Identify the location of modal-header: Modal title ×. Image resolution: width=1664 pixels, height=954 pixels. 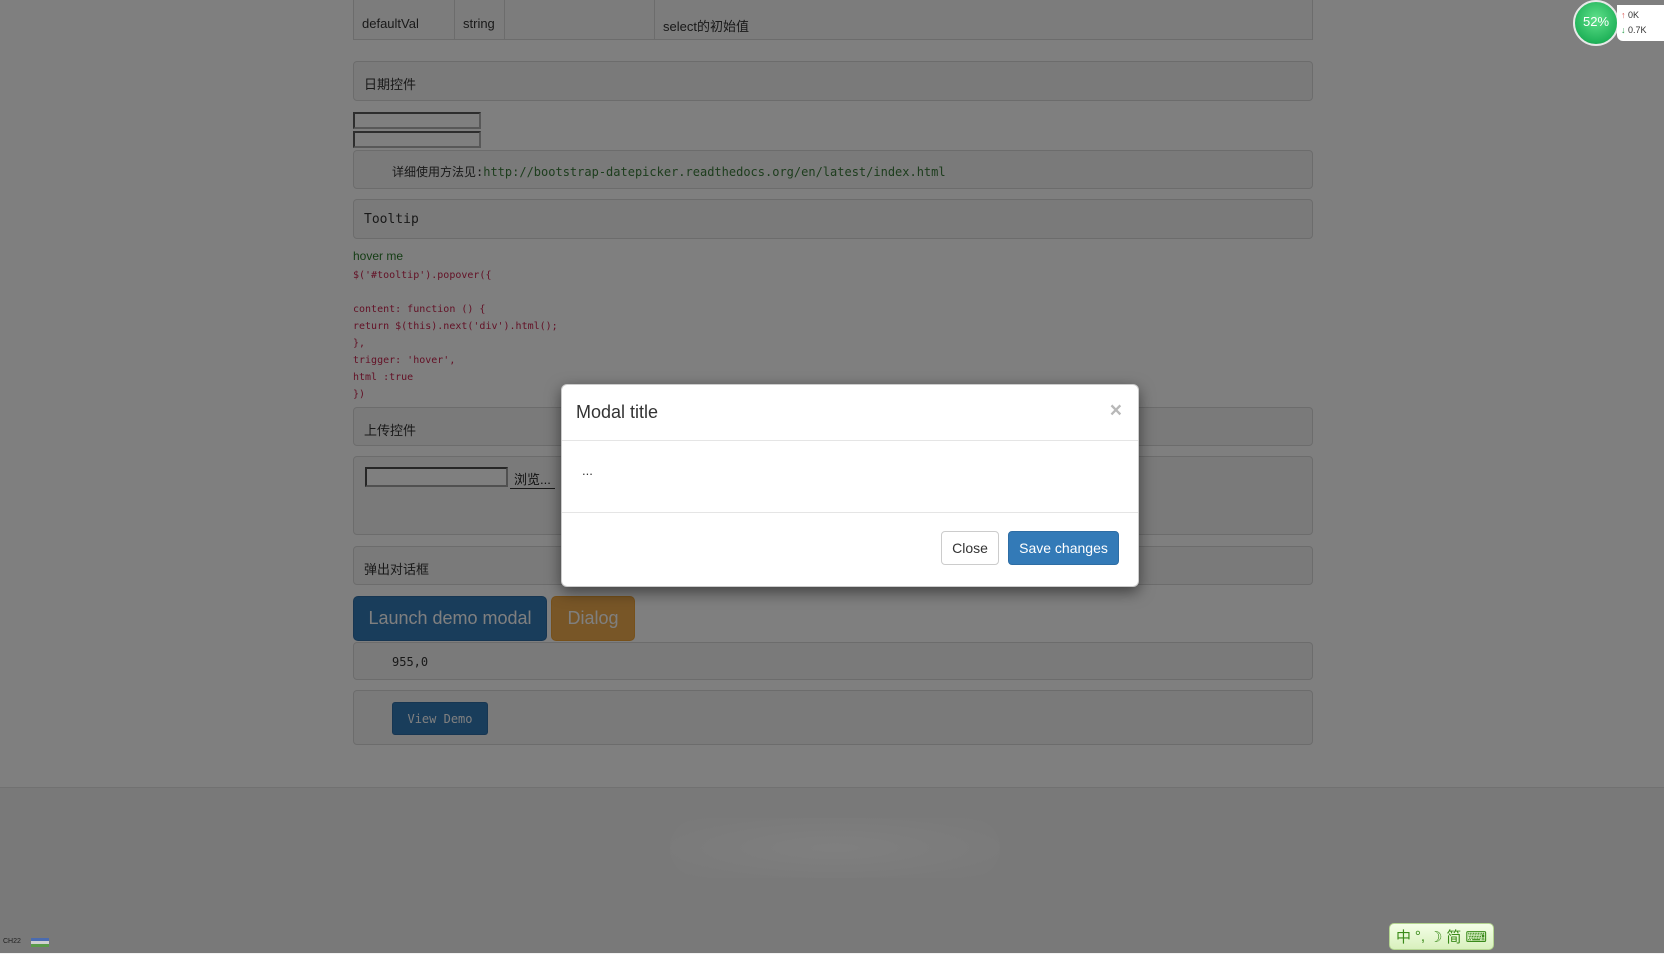
(850, 413).